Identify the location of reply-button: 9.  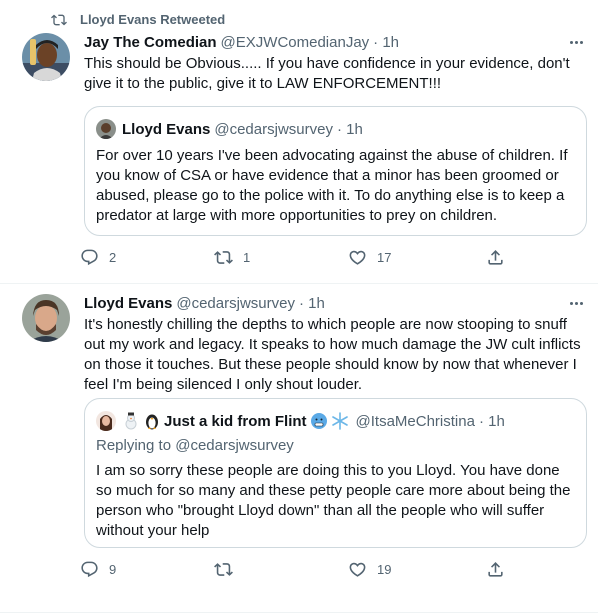
(98, 569).